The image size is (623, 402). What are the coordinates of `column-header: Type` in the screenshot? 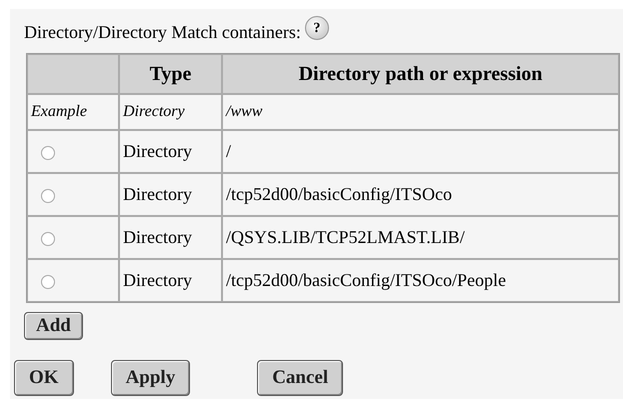 It's located at (171, 74).